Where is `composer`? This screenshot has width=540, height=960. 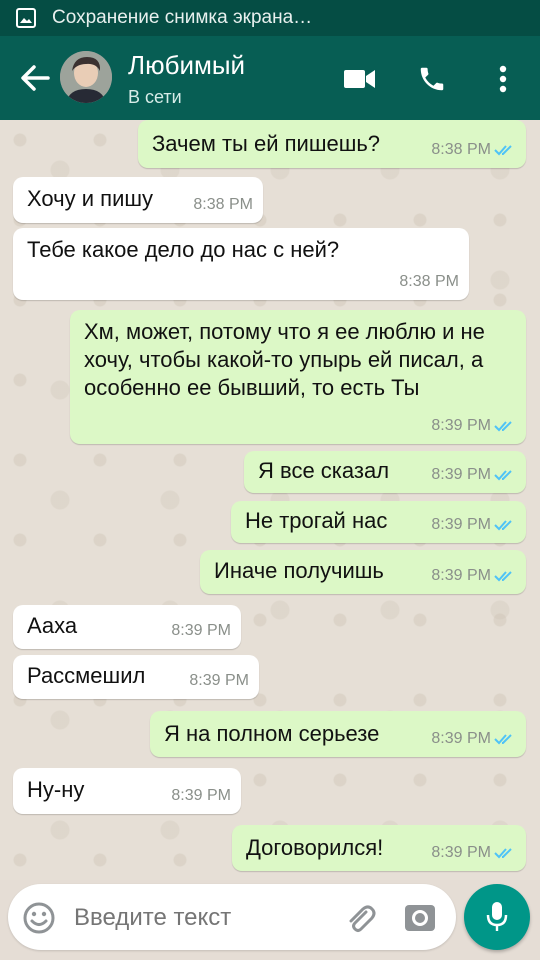 composer is located at coordinates (270, 920).